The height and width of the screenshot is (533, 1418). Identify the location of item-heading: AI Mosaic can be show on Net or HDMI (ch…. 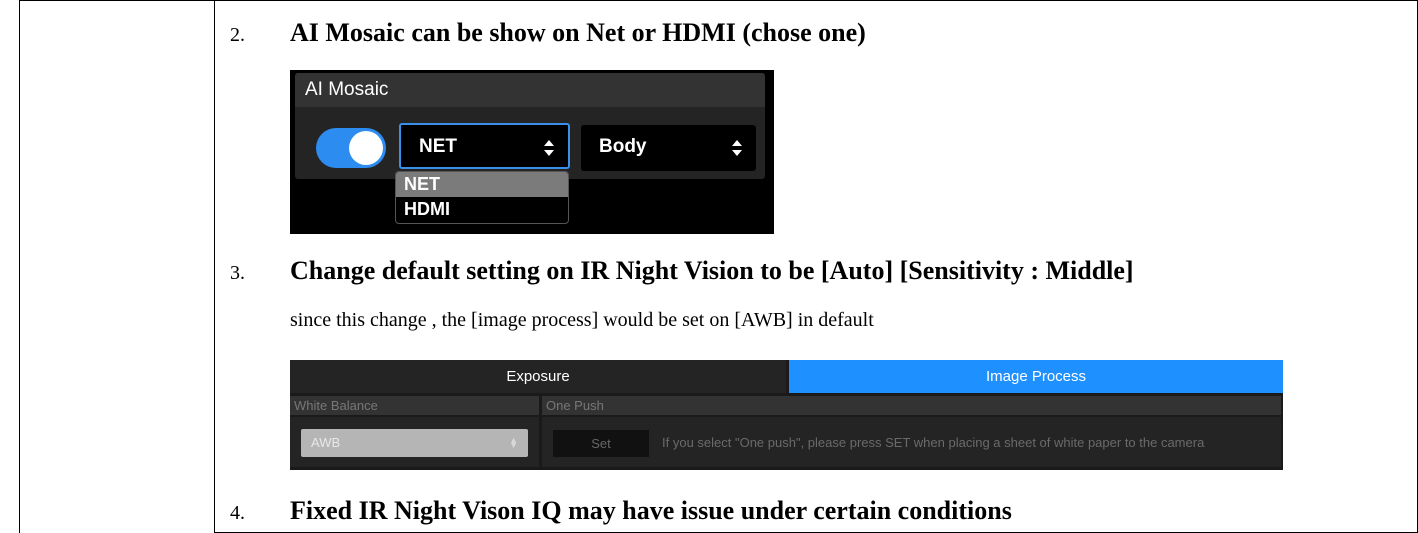
(578, 32).